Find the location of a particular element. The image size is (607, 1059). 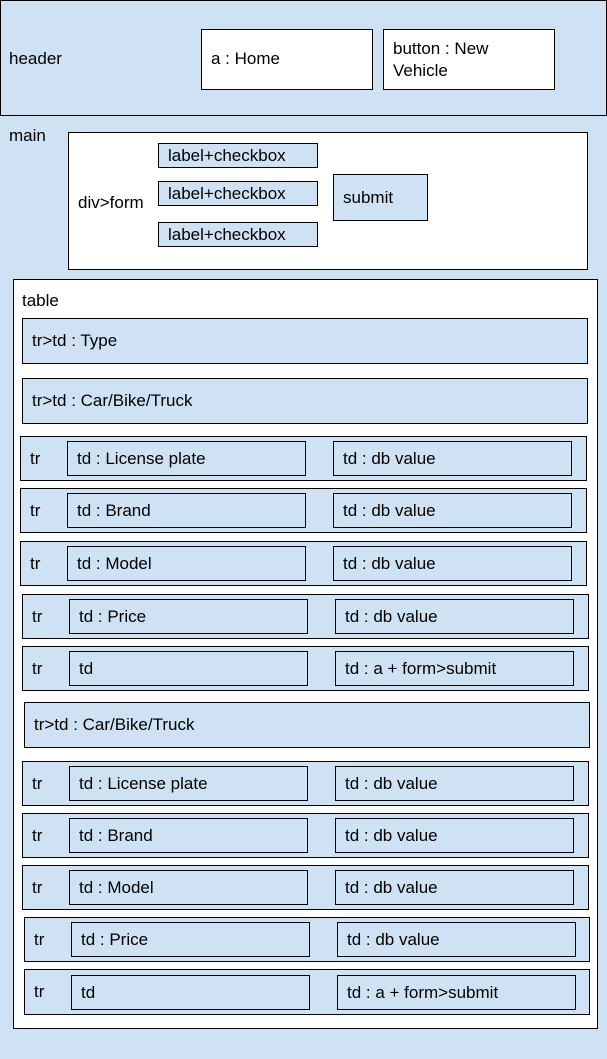

form-submit-label: submit is located at coordinates (368, 197).